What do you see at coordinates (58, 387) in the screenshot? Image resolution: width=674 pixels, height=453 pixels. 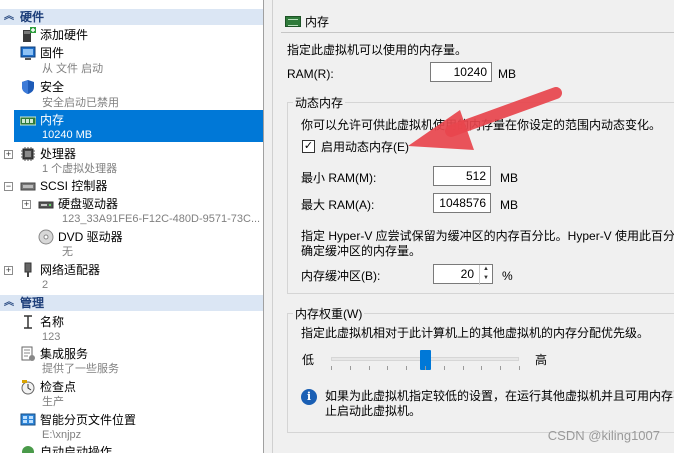 I see `tree-item-checkpoint: 检查点` at bounding box center [58, 387].